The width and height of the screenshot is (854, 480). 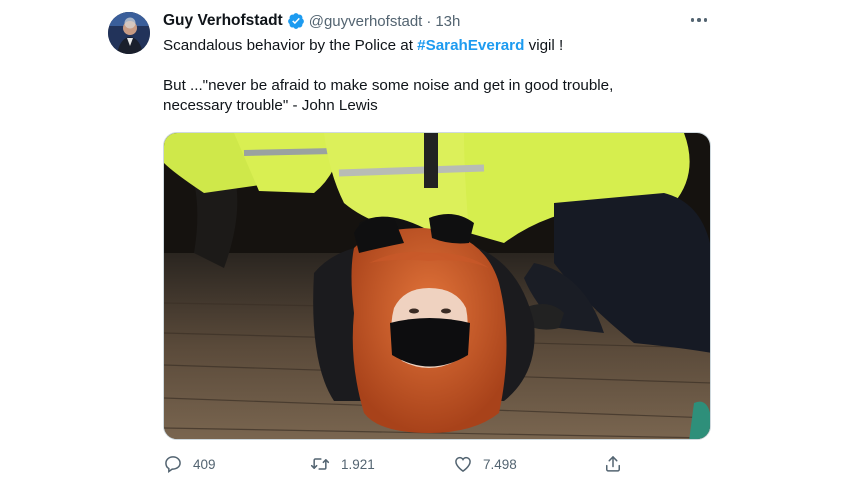 What do you see at coordinates (129, 33) in the screenshot?
I see `avatar` at bounding box center [129, 33].